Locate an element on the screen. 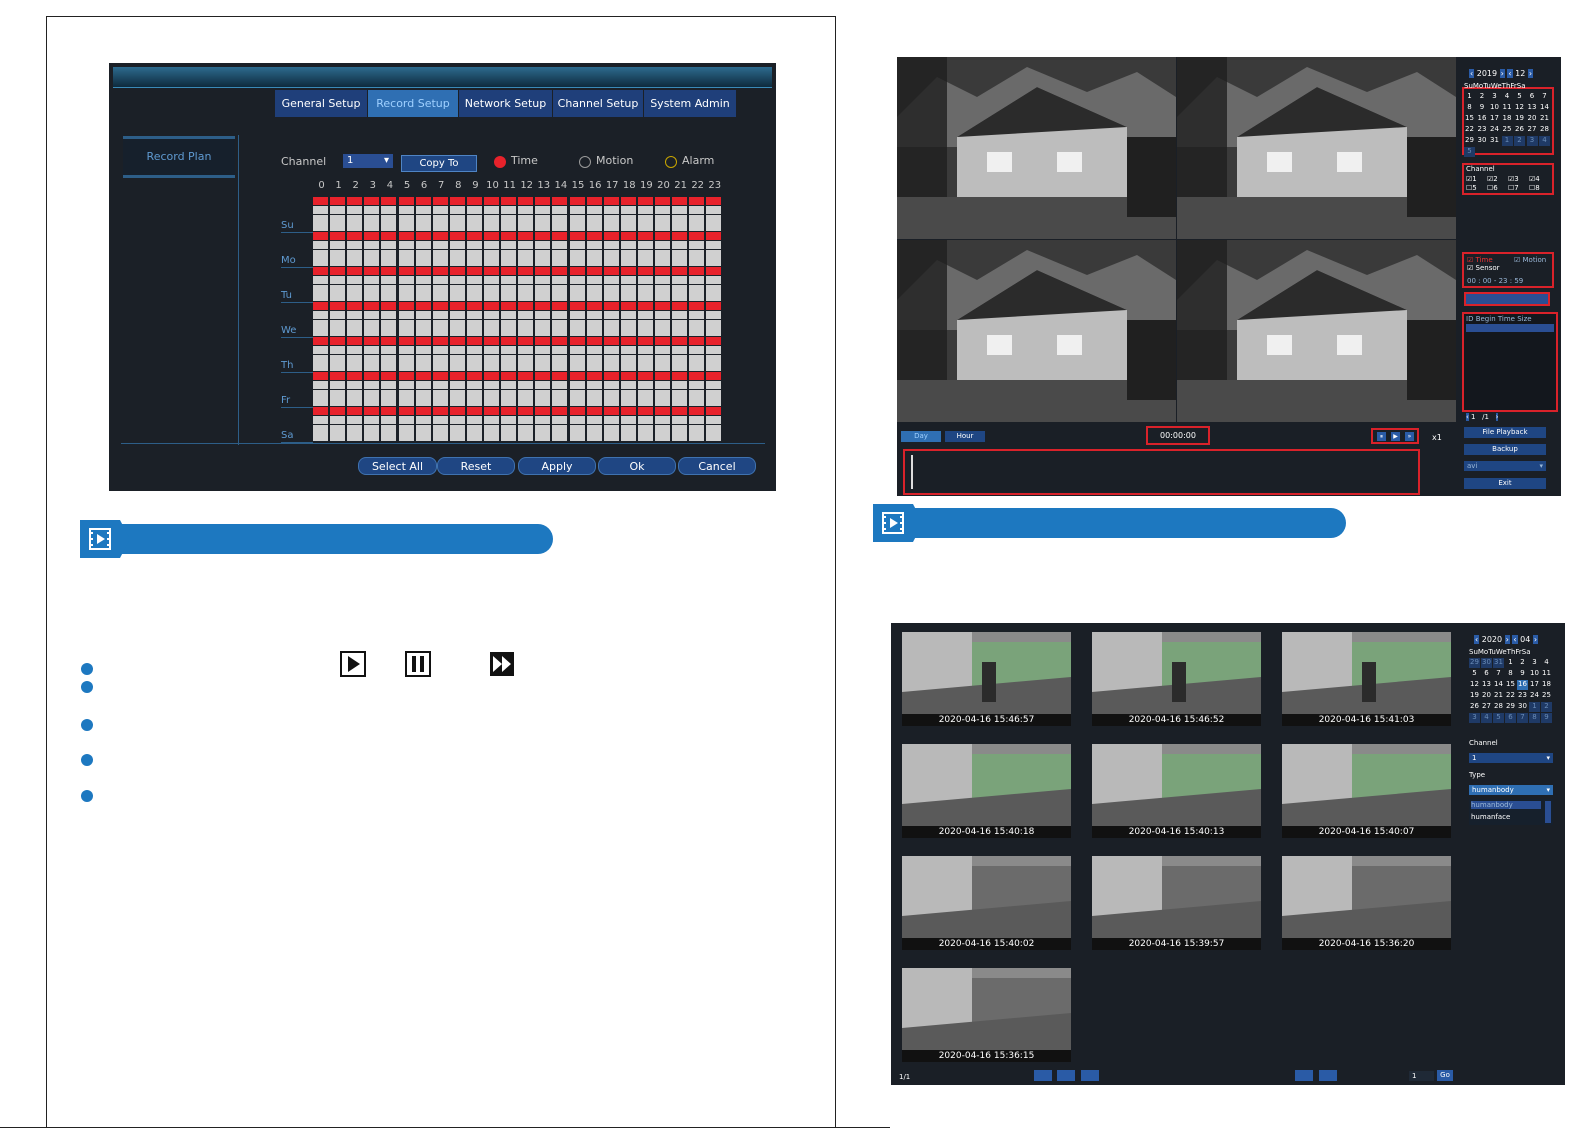 The height and width of the screenshot is (1136, 1579). calendar-day: 9 is located at coordinates (1522, 674).